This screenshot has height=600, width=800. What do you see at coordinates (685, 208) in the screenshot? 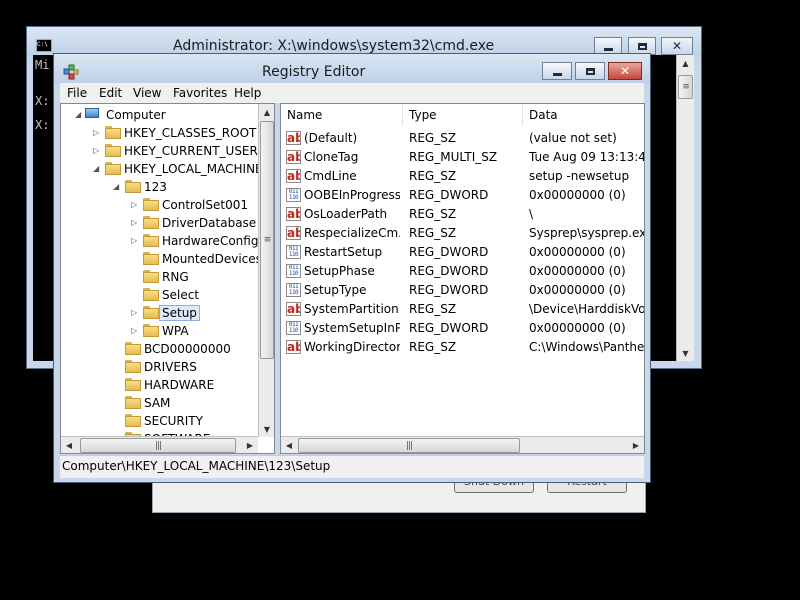
I see `cmd-vertical-scrollbar: ▲ ≡ ▼` at bounding box center [685, 208].